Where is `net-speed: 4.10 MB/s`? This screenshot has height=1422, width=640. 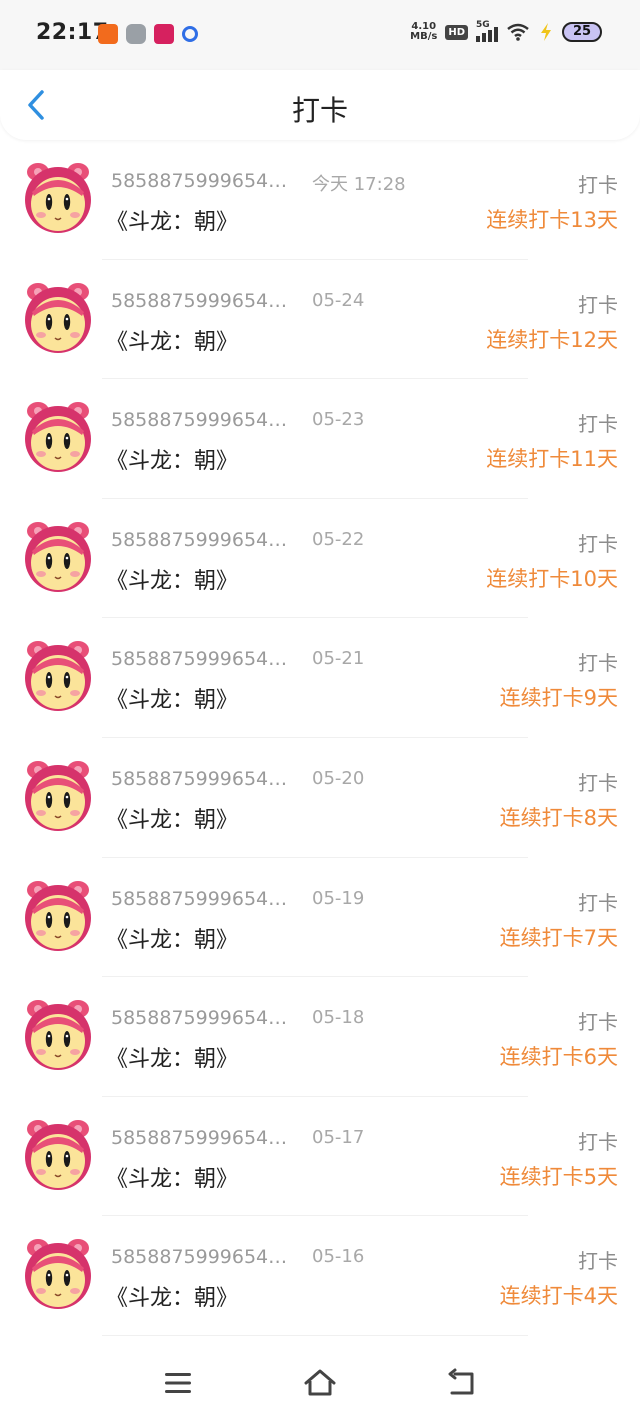 net-speed: 4.10 MB/s is located at coordinates (423, 32).